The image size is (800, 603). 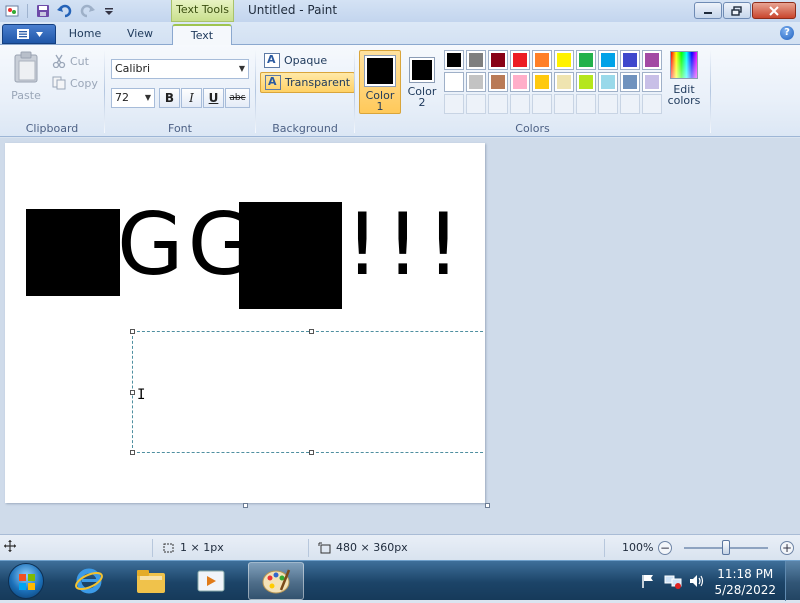 What do you see at coordinates (305, 128) in the screenshot?
I see `background-group-label: Background` at bounding box center [305, 128].